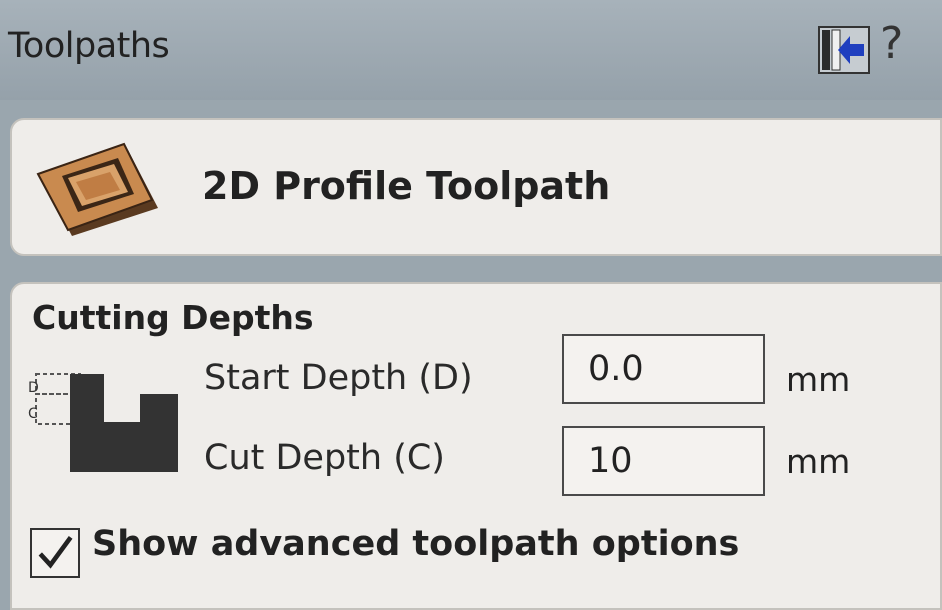 This screenshot has width=942, height=610. Describe the element at coordinates (406, 186) in the screenshot. I see `toolpath-title: 2D Profile Toolpath` at that location.